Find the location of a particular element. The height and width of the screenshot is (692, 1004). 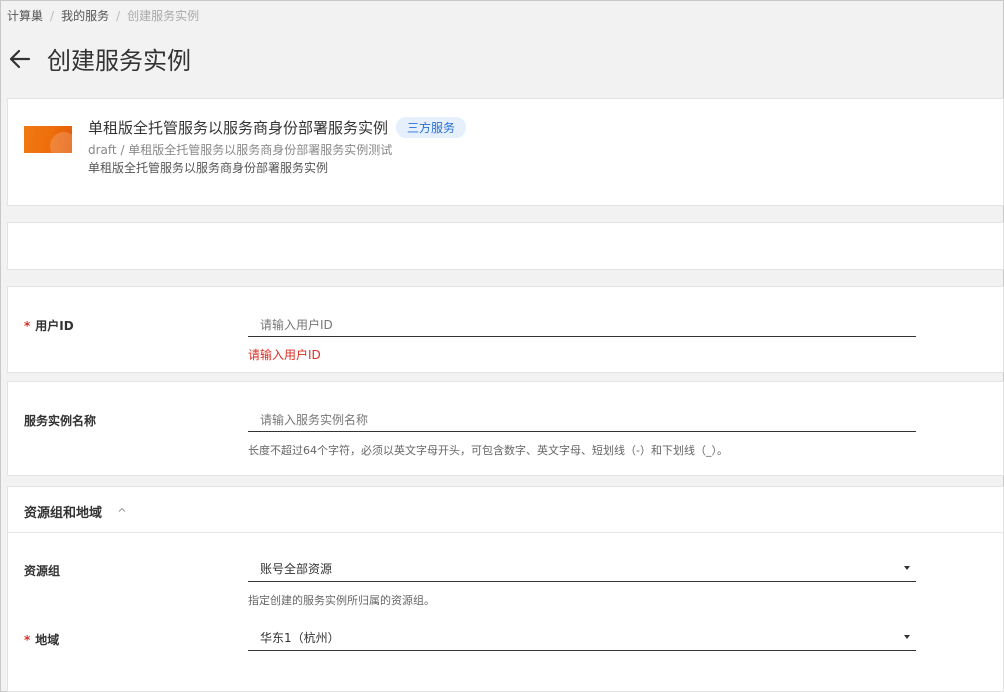

resource-group-select: 账号全部资源 is located at coordinates (582, 569).